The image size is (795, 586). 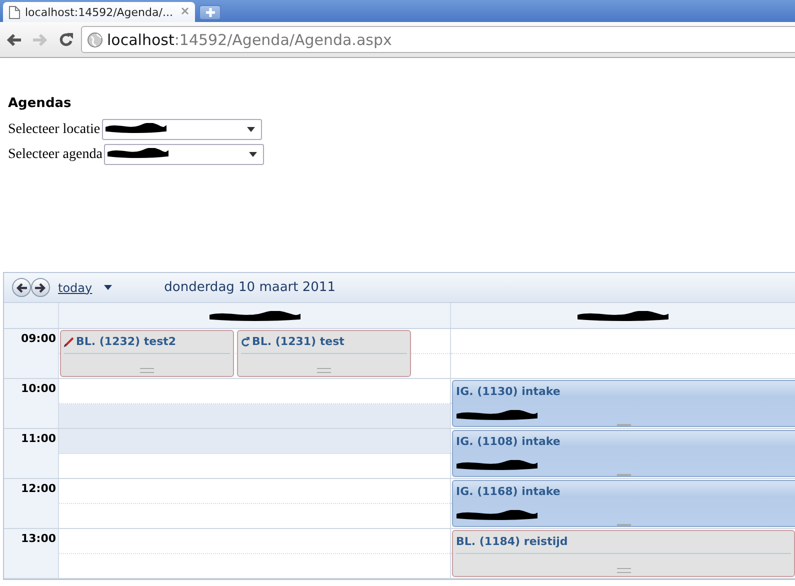 I want to click on date-title: donderdag 10 maart 2011, so click(x=250, y=287).